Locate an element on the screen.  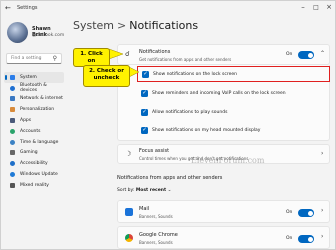
sidebar-item-windows-update: Windows Update is located at coordinates (34, 174).